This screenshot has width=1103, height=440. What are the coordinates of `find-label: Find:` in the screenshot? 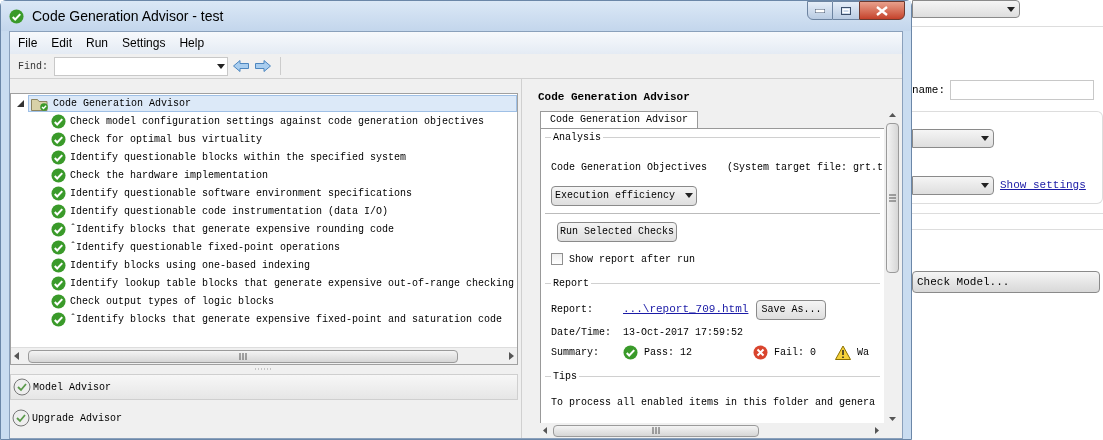 It's located at (33, 66).